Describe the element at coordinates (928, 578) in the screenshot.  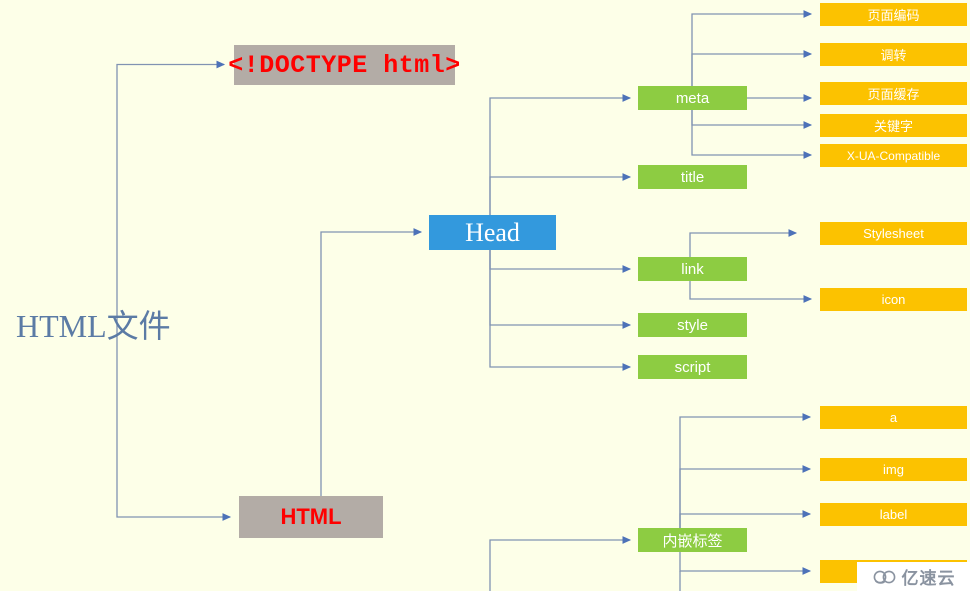
I see `watermark-text: 亿速云` at that location.